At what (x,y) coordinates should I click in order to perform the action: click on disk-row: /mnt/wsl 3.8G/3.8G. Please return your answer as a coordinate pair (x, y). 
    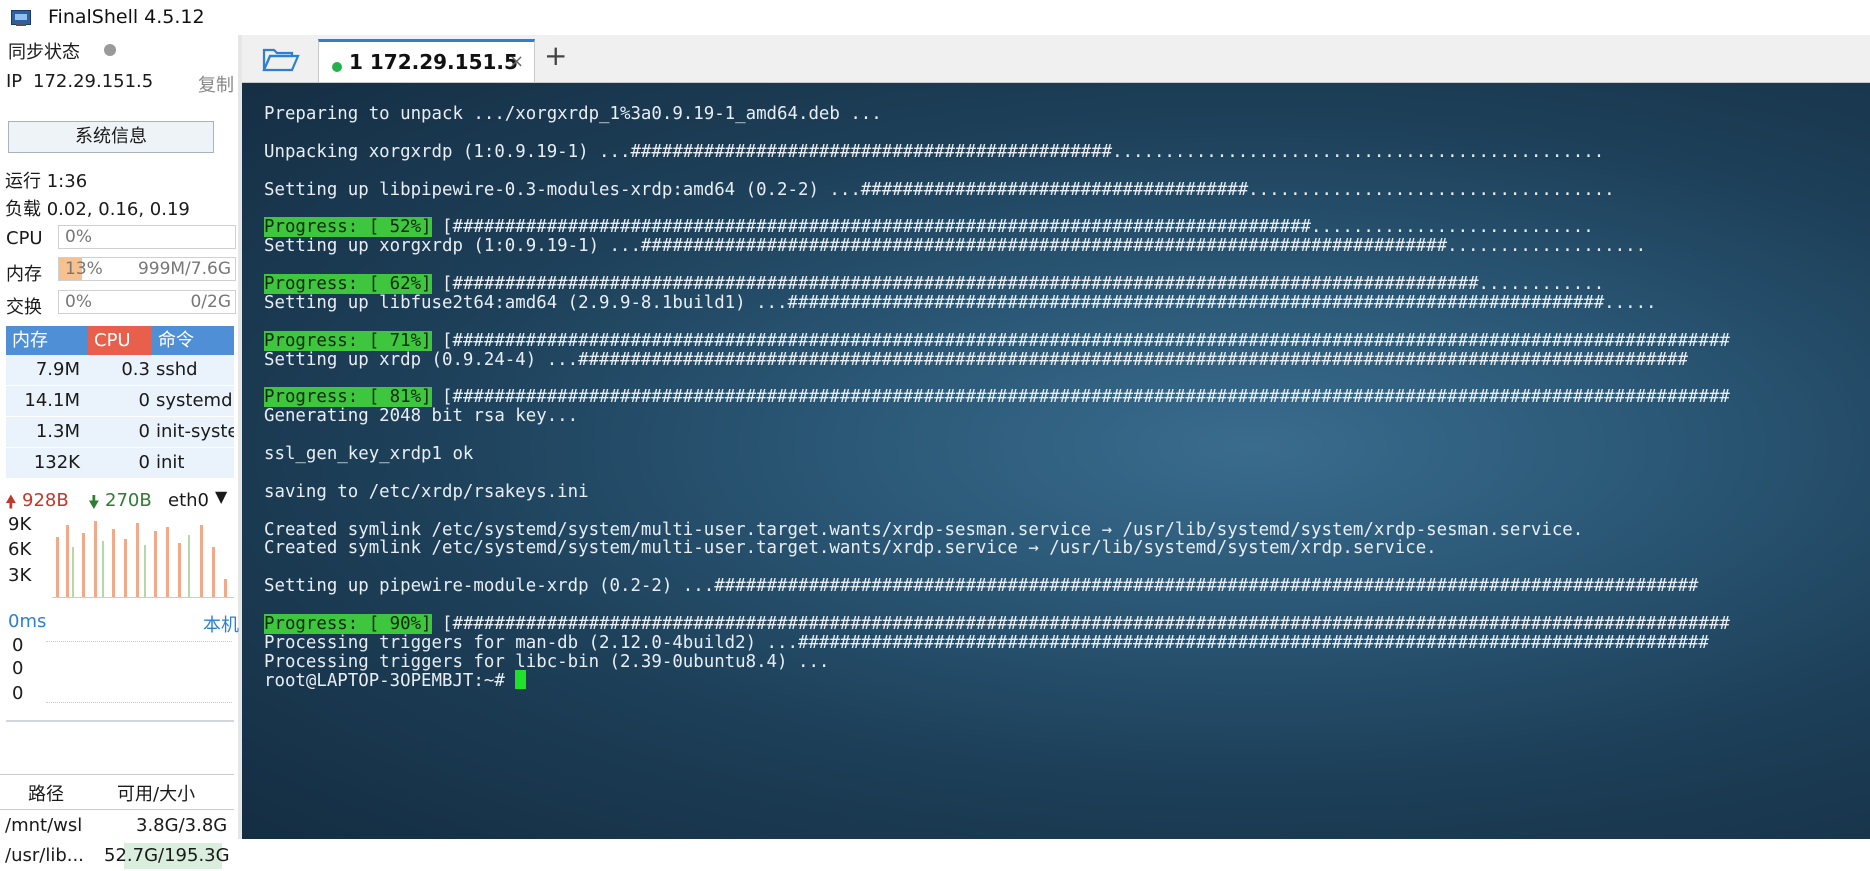
    Looking at the image, I should click on (117, 826).